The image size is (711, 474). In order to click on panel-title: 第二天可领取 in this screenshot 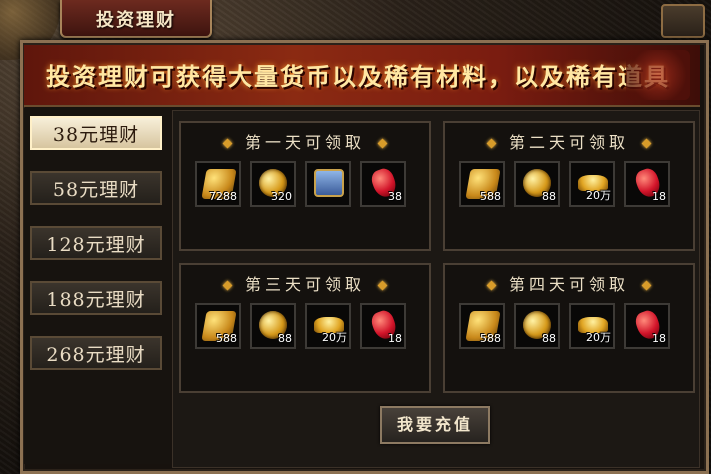, I will do `click(569, 141)`.